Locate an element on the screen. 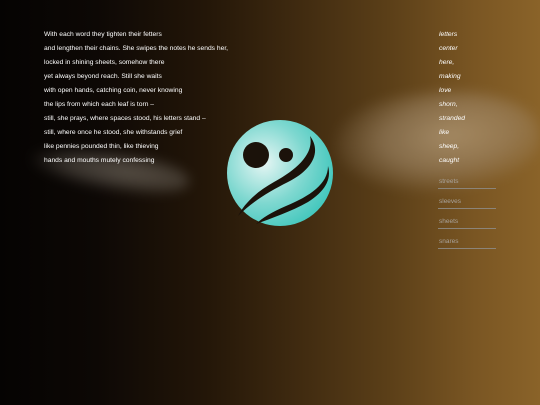 This screenshot has height=405, width=540. poem-line: yet always beyond reach. Still she waits is located at coordinates (103, 76).